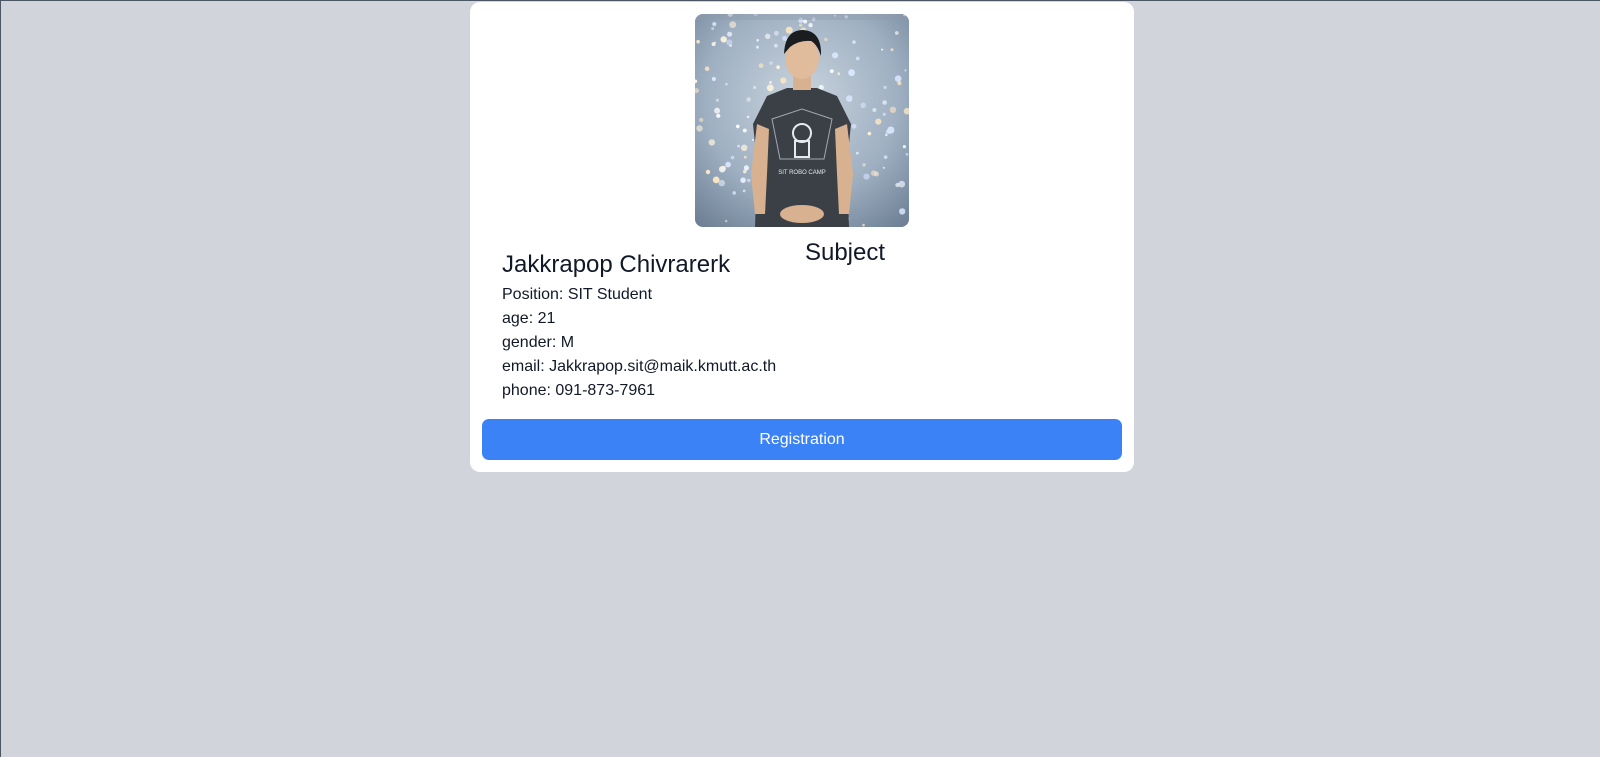 Image resolution: width=1600 pixels, height=757 pixels. Describe the element at coordinates (802, 173) in the screenshot. I see `shirt-print-text: SIT ROBO CAMP` at that location.